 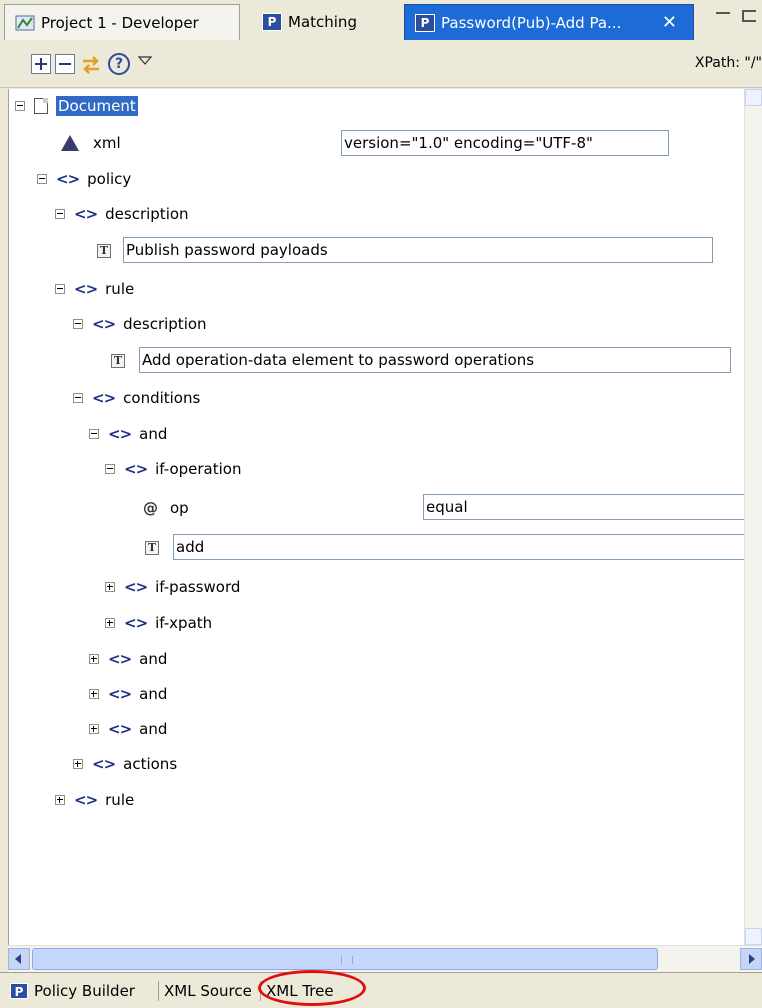 I want to click on tab-label: XML Source, so click(x=208, y=991).